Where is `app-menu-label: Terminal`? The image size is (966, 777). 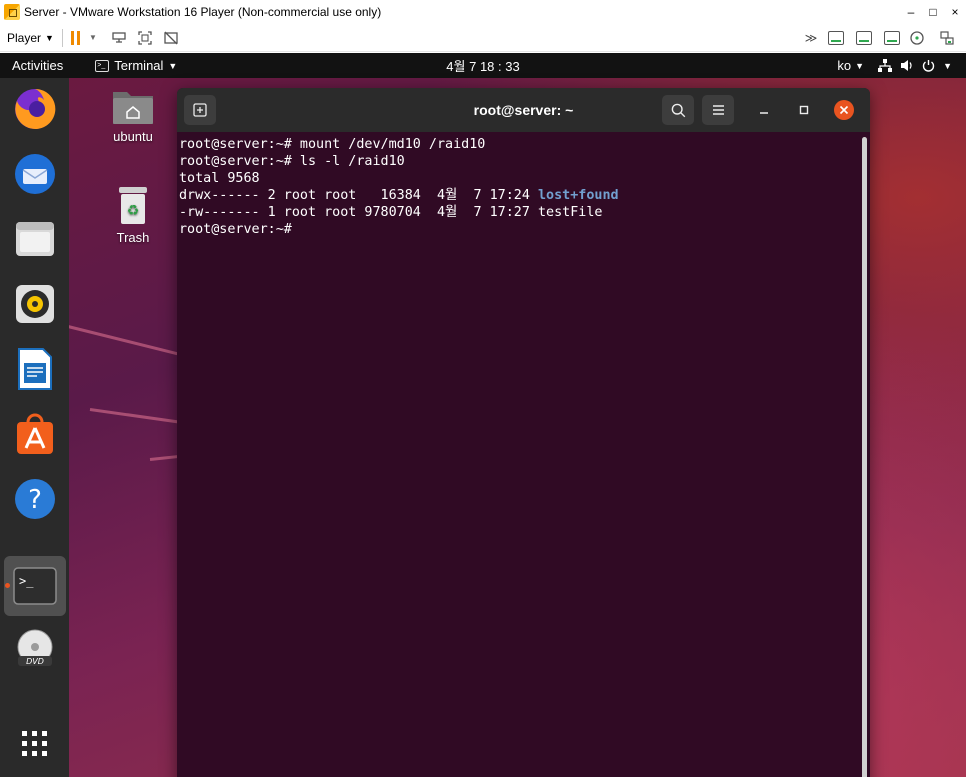 app-menu-label: Terminal is located at coordinates (139, 65).